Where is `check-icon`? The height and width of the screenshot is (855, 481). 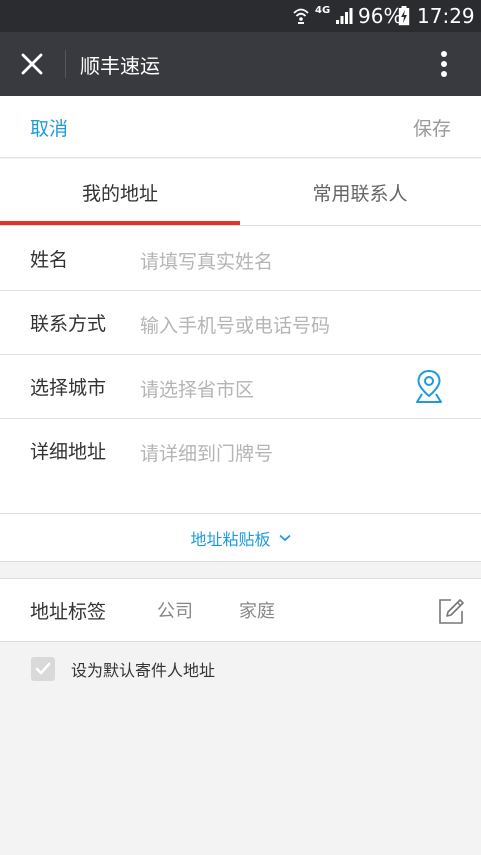 check-icon is located at coordinates (43, 668).